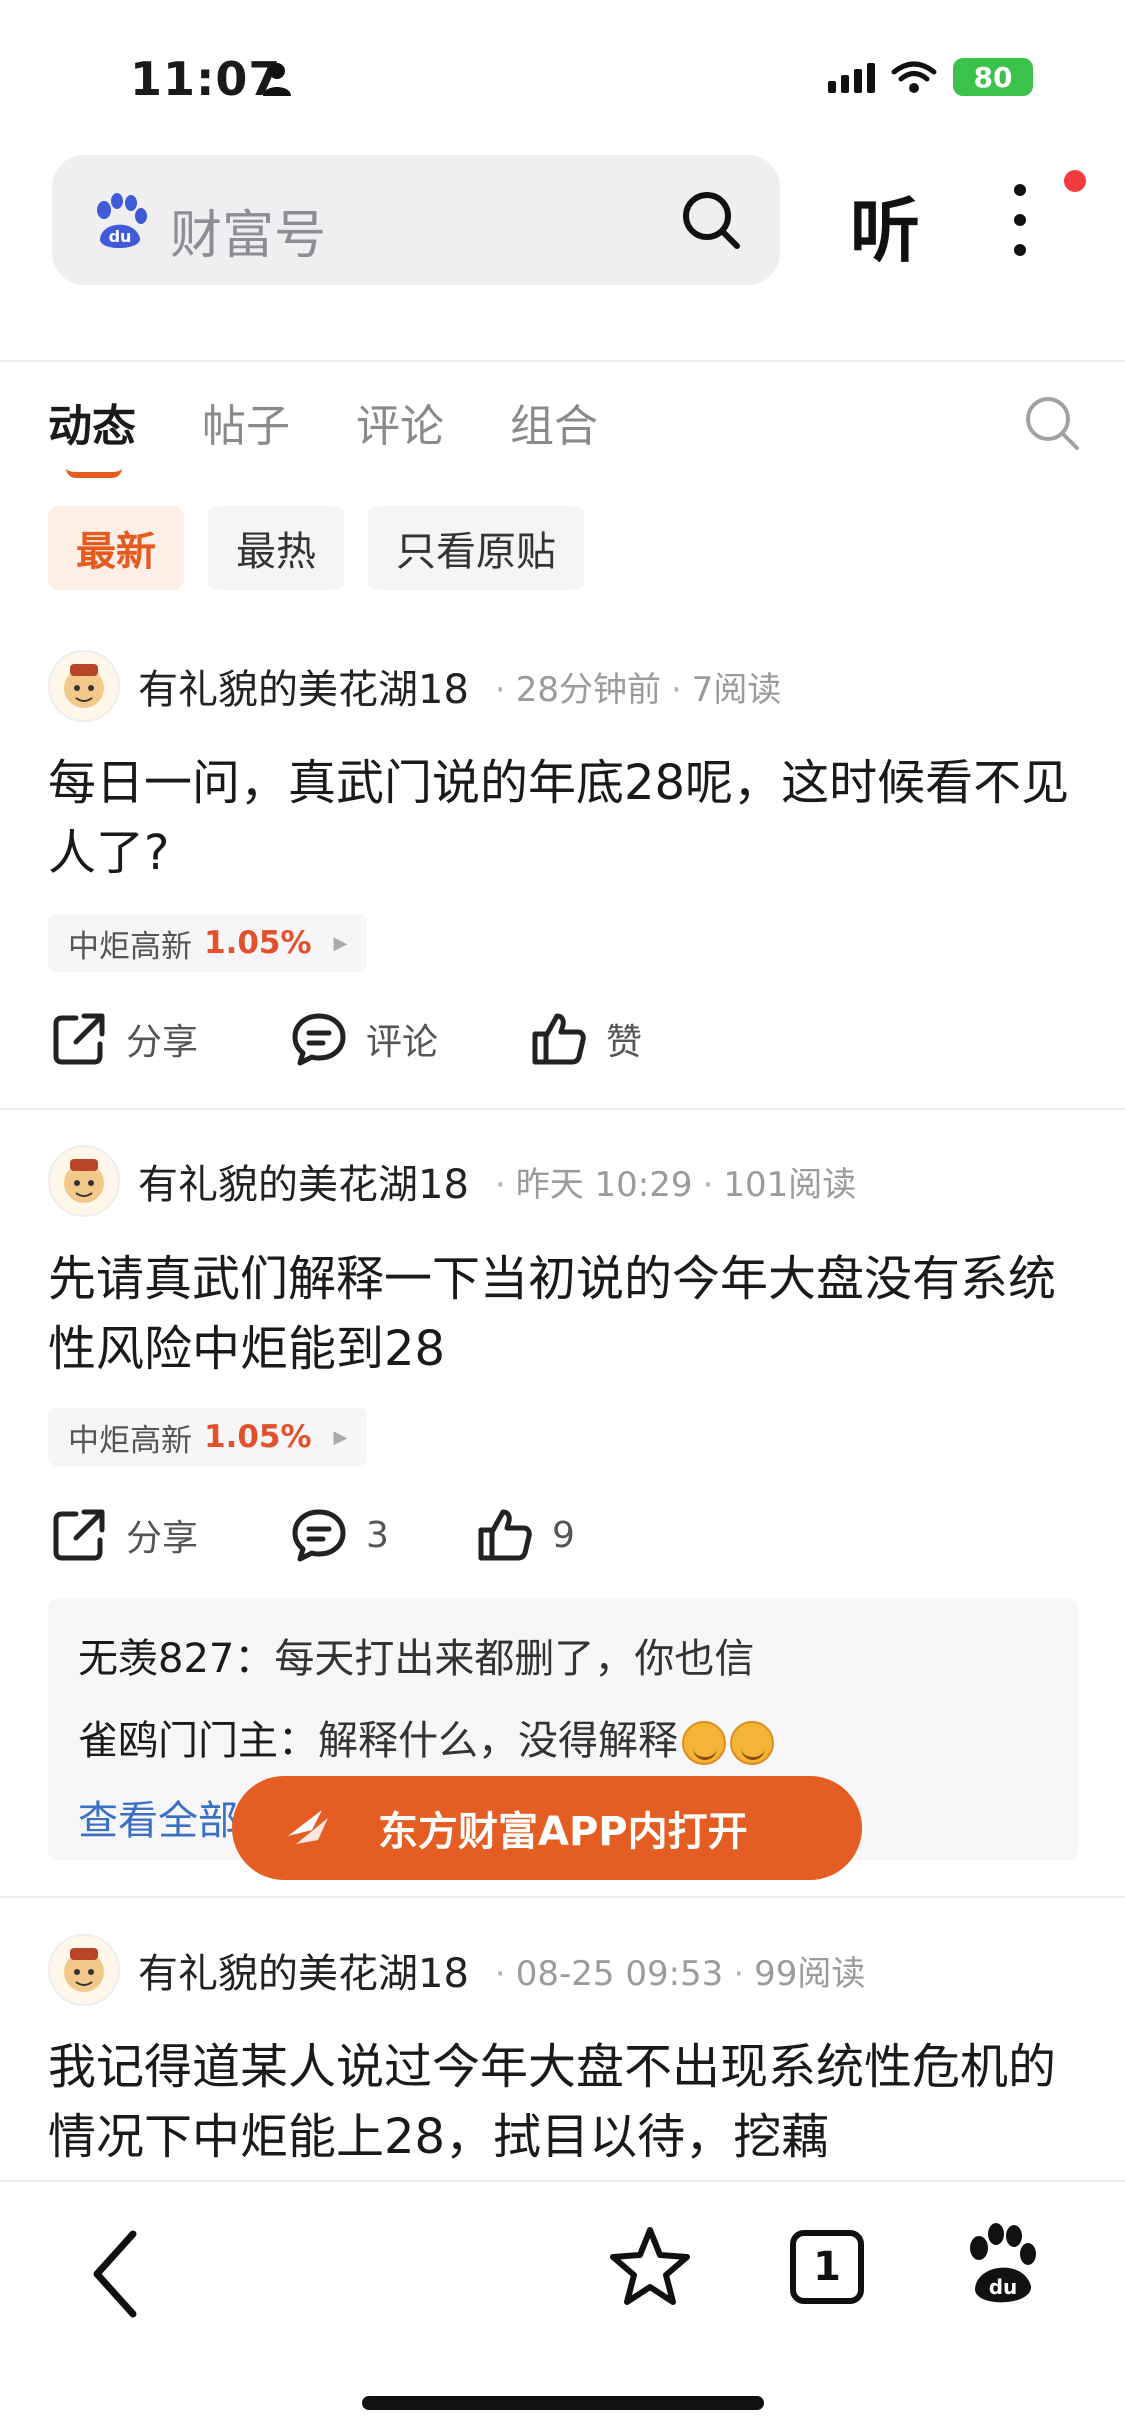  What do you see at coordinates (650, 2266) in the screenshot?
I see `star-icon` at bounding box center [650, 2266].